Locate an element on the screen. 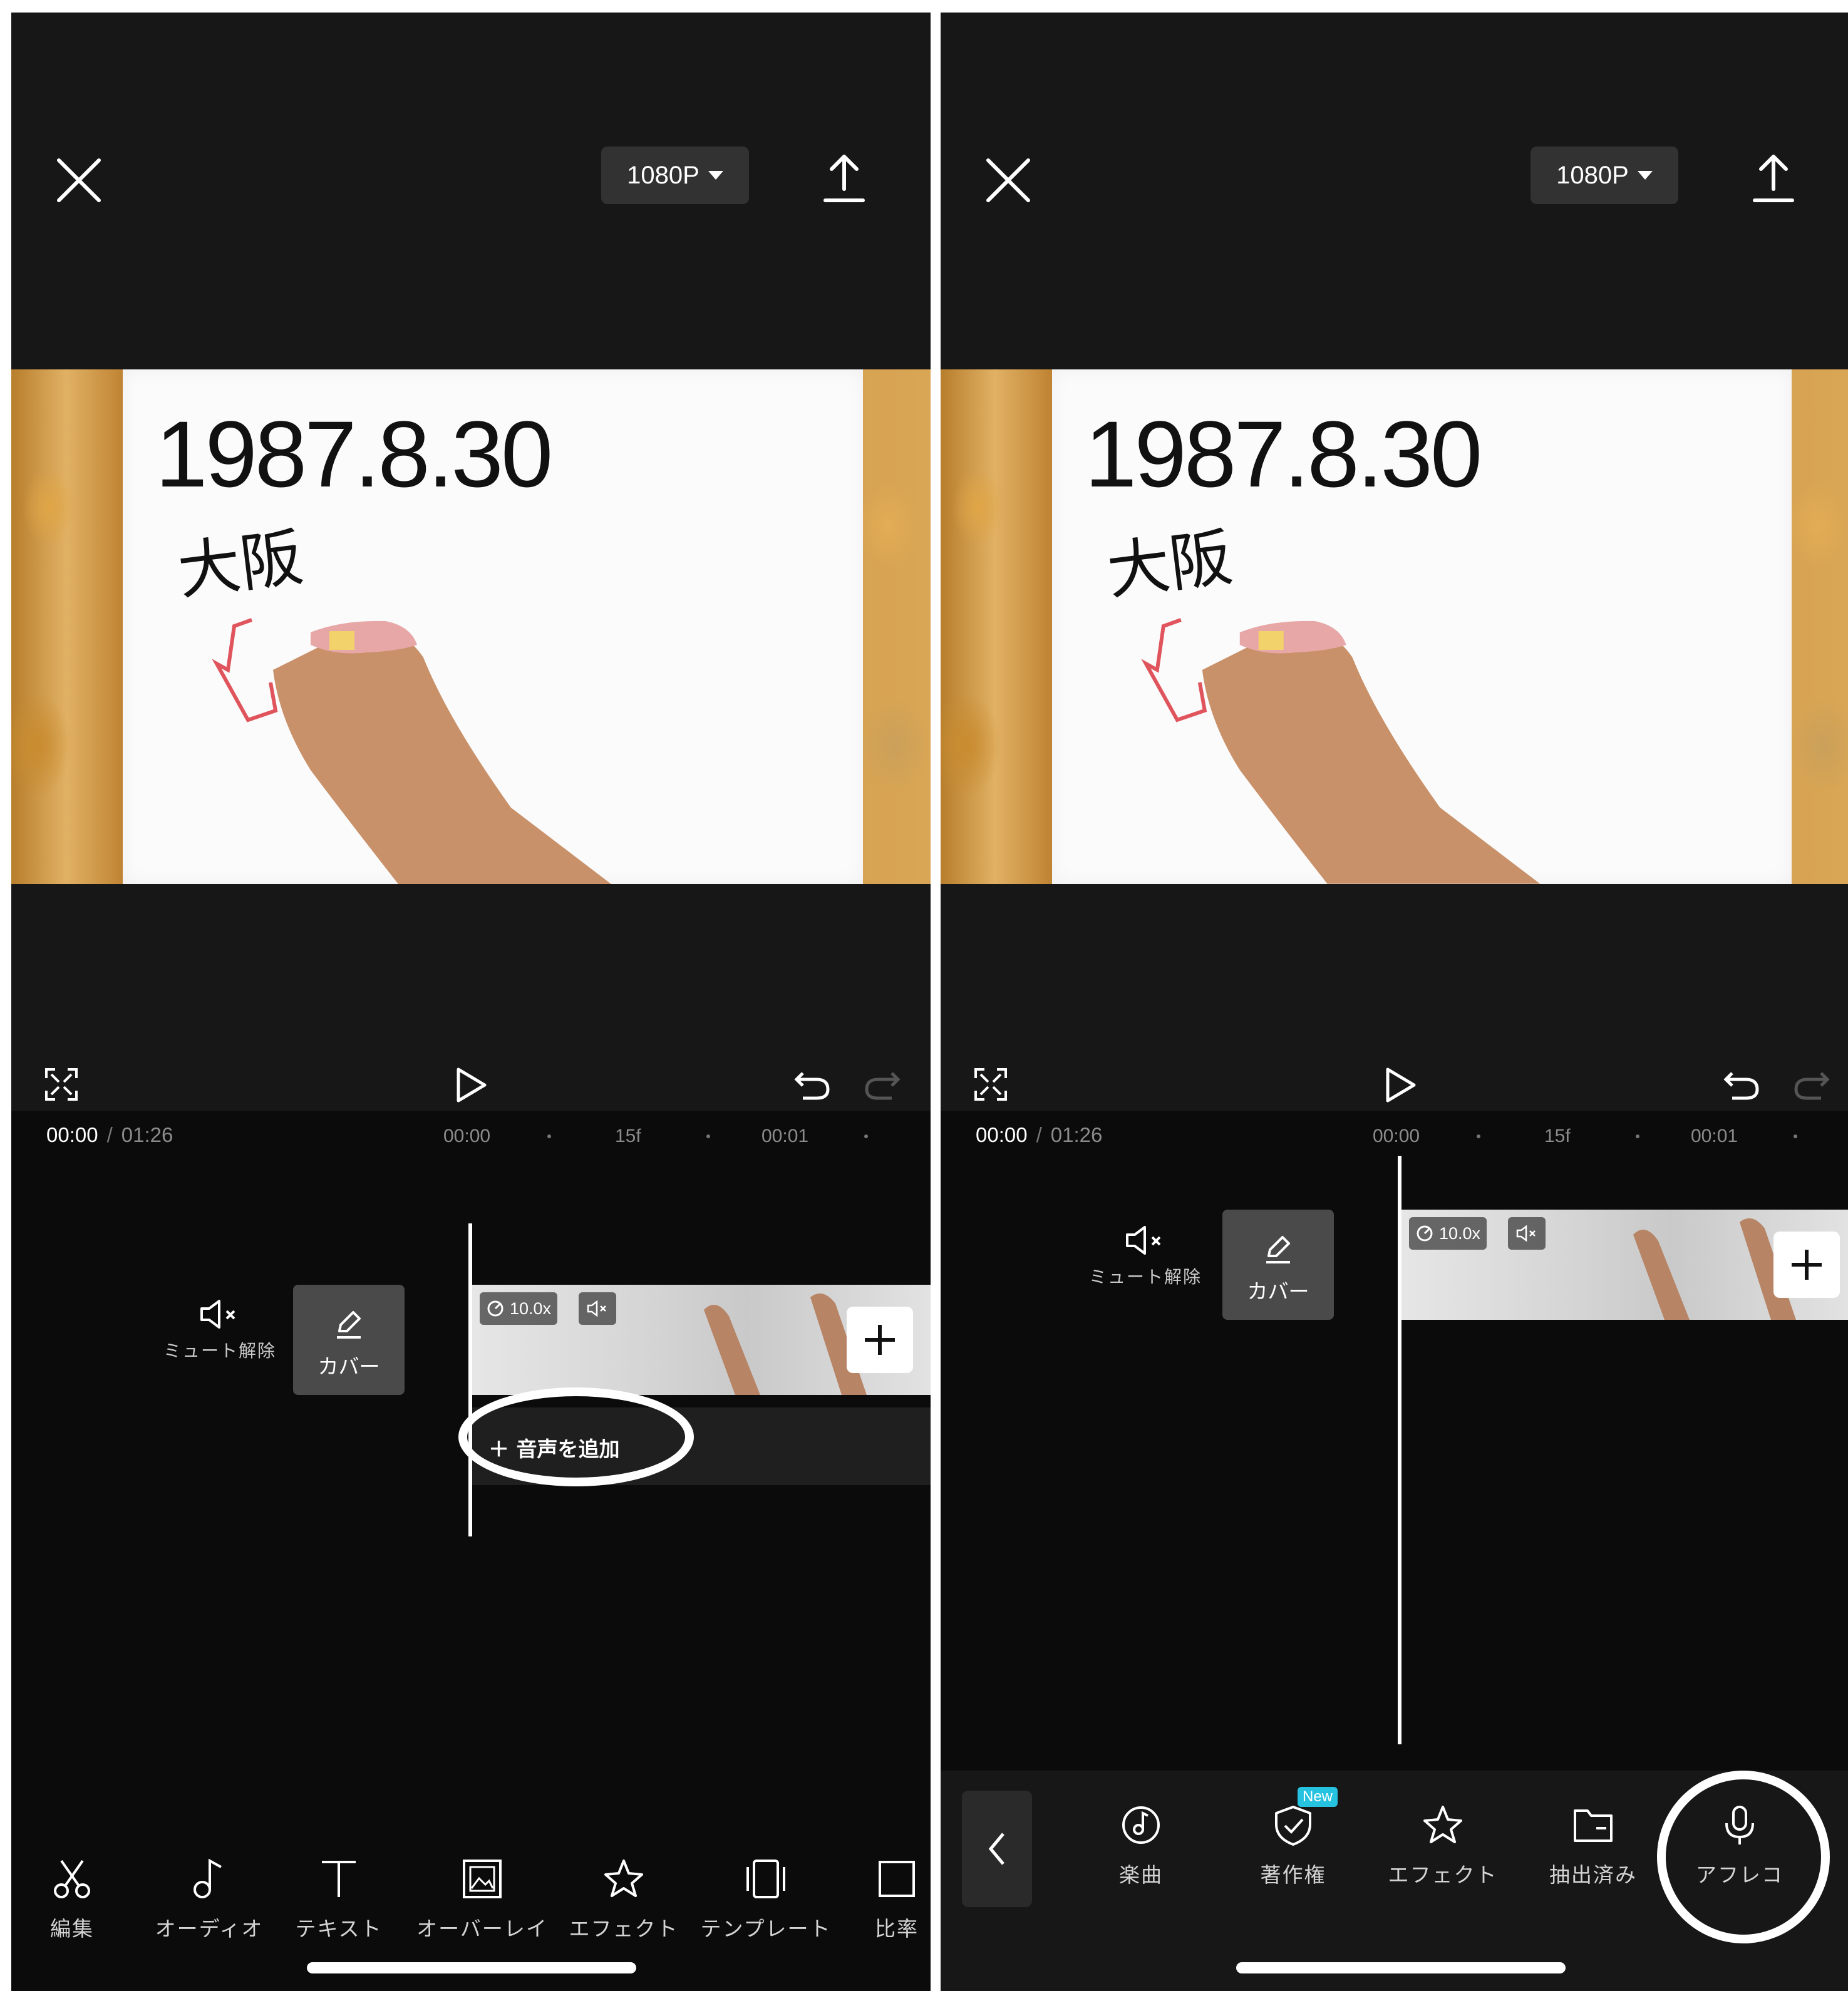 The image size is (1848, 1991). tool-label: 編集 is located at coordinates (72, 1928).